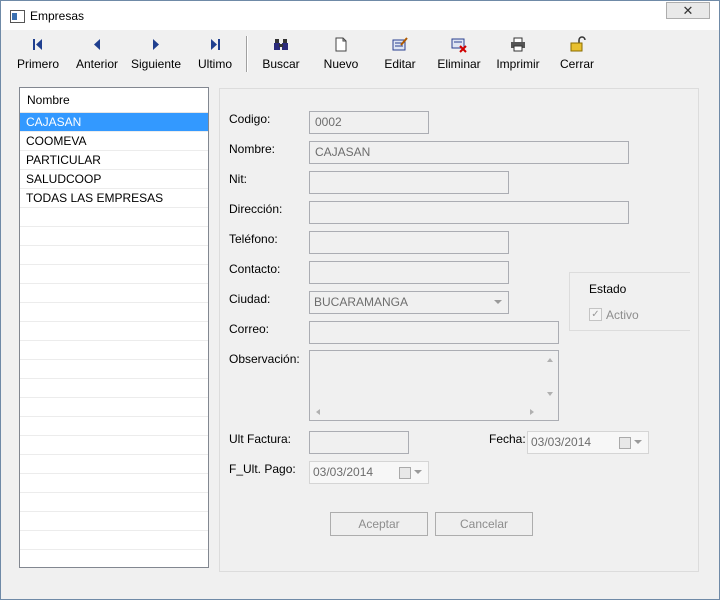 Image resolution: width=720 pixels, height=600 pixels. I want to click on edit-icon, so click(400, 44).